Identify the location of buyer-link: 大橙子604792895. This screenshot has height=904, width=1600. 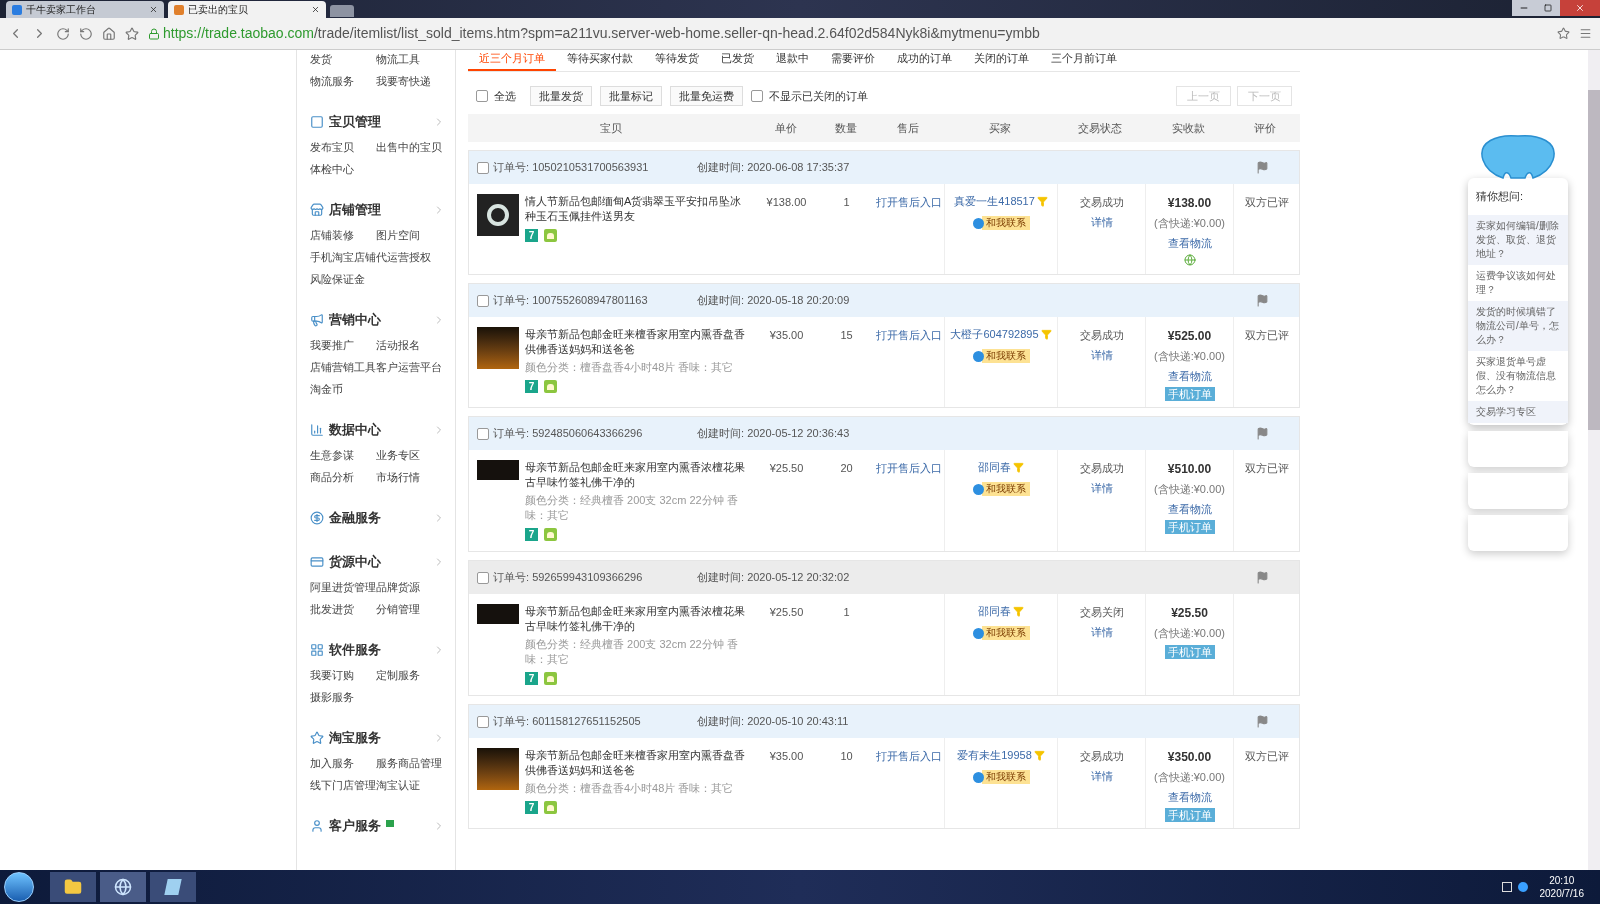
(994, 334).